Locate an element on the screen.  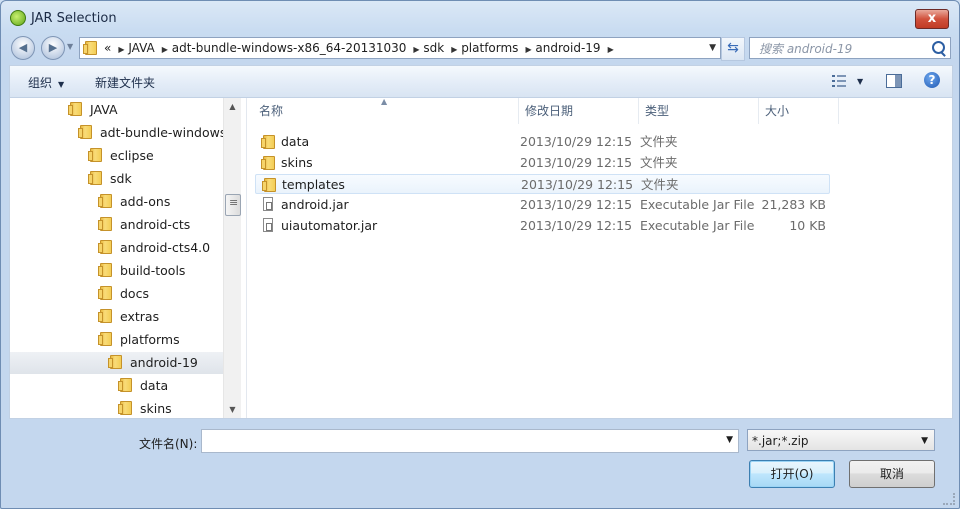
scroll-down-icon: ▼ is located at coordinates (232, 409).